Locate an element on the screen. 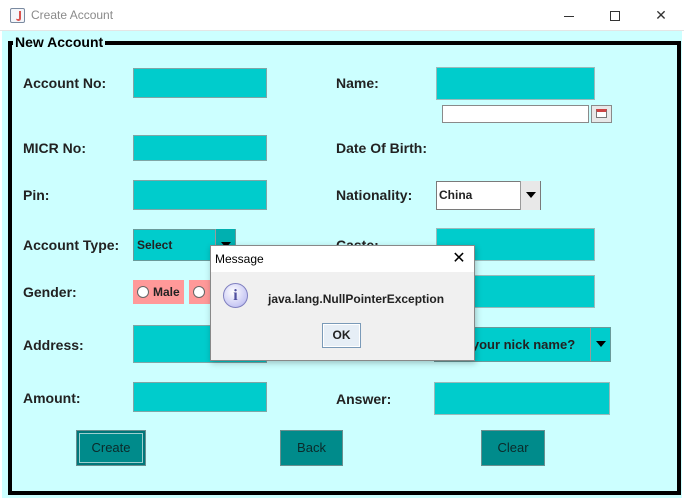 The image size is (684, 500). minimize-icon is located at coordinates (569, 16).